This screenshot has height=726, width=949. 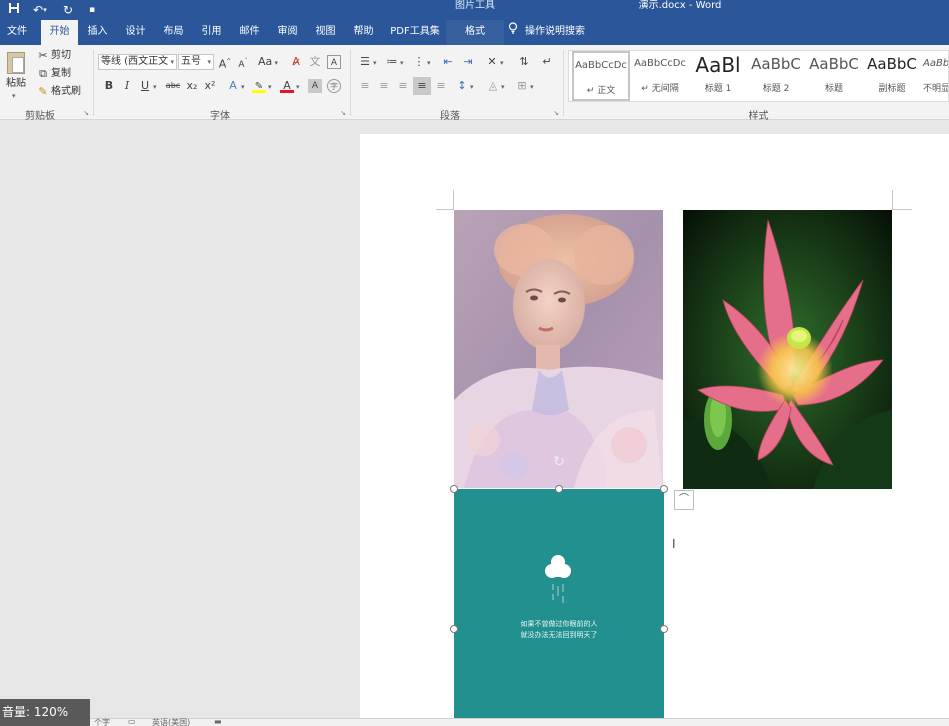 What do you see at coordinates (59, 32) in the screenshot?
I see `tab-home: 开始` at bounding box center [59, 32].